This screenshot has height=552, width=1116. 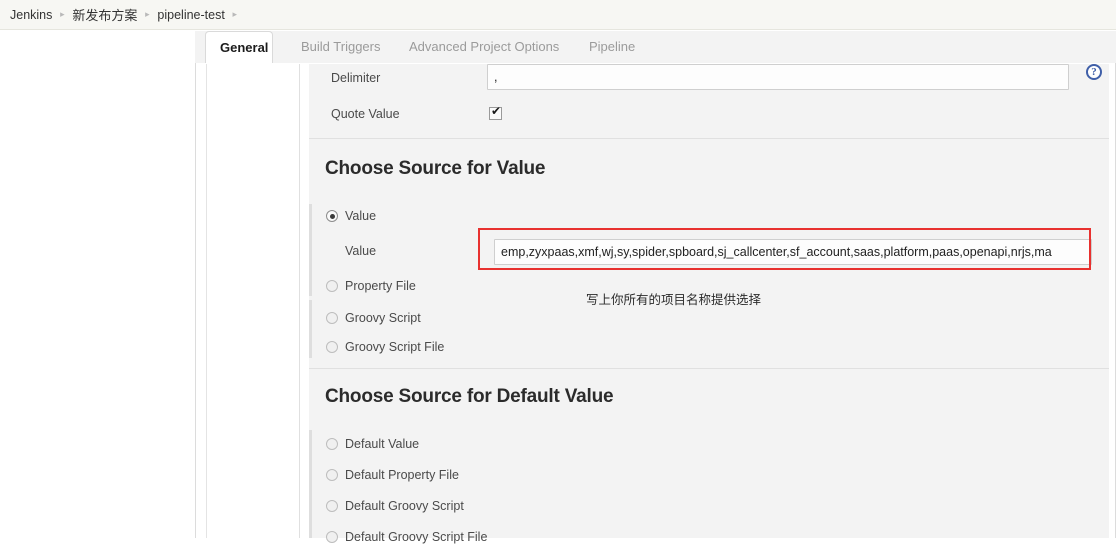 I want to click on radio-property-file, so click(x=332, y=286).